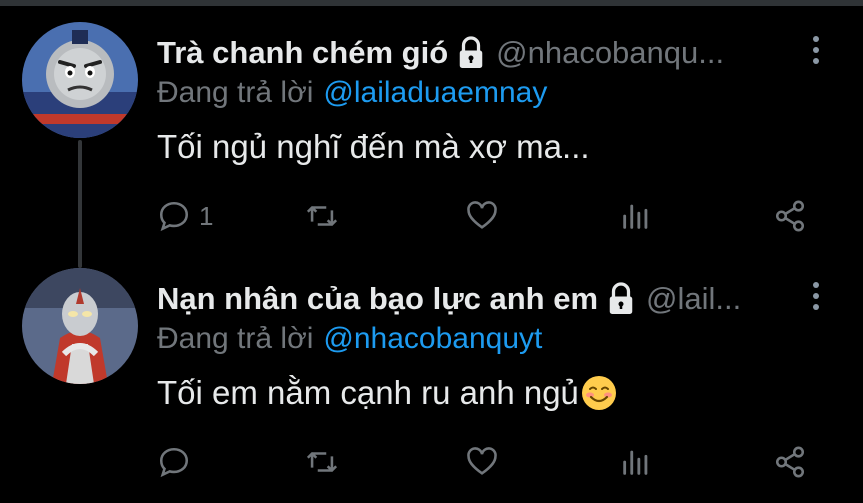  I want to click on reply-button, so click(178, 462).